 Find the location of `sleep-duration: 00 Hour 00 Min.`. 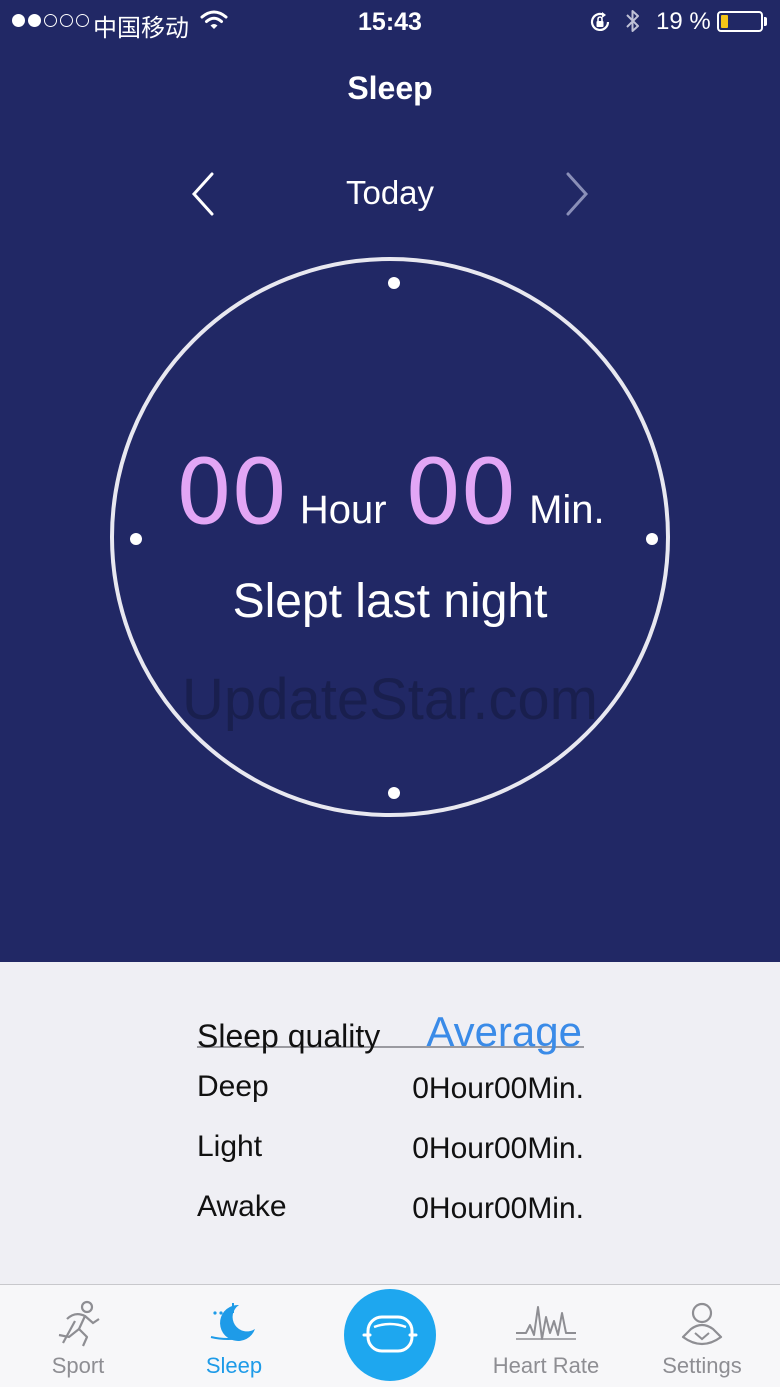

sleep-duration: 00 Hour 00 Min. is located at coordinates (390, 492).